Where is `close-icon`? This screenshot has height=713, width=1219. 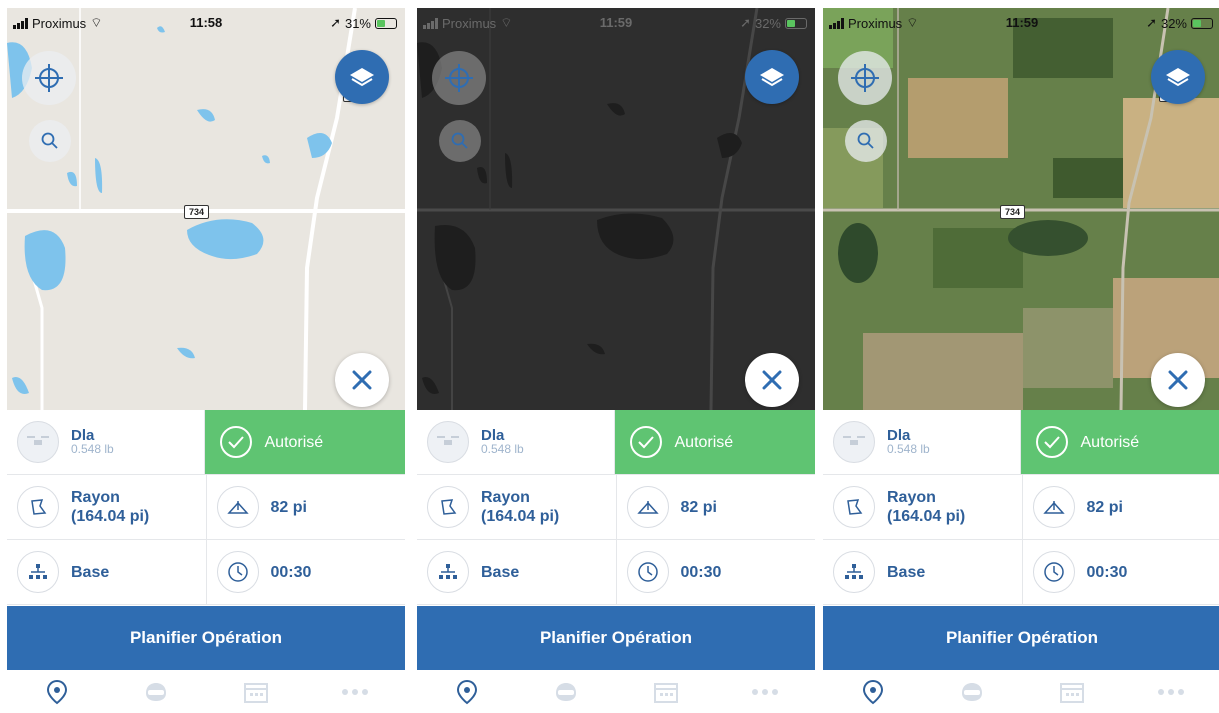 close-icon is located at coordinates (362, 380).